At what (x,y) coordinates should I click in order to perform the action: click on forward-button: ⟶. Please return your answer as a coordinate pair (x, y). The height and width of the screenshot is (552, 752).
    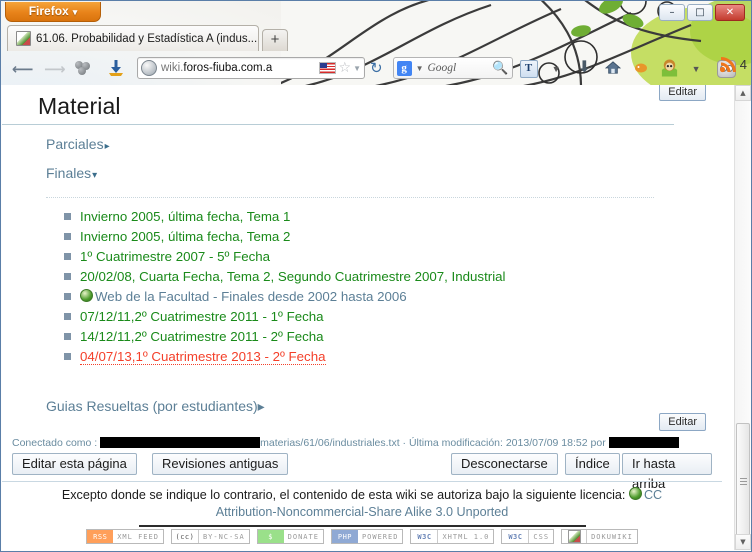
    Looking at the image, I should click on (52, 68).